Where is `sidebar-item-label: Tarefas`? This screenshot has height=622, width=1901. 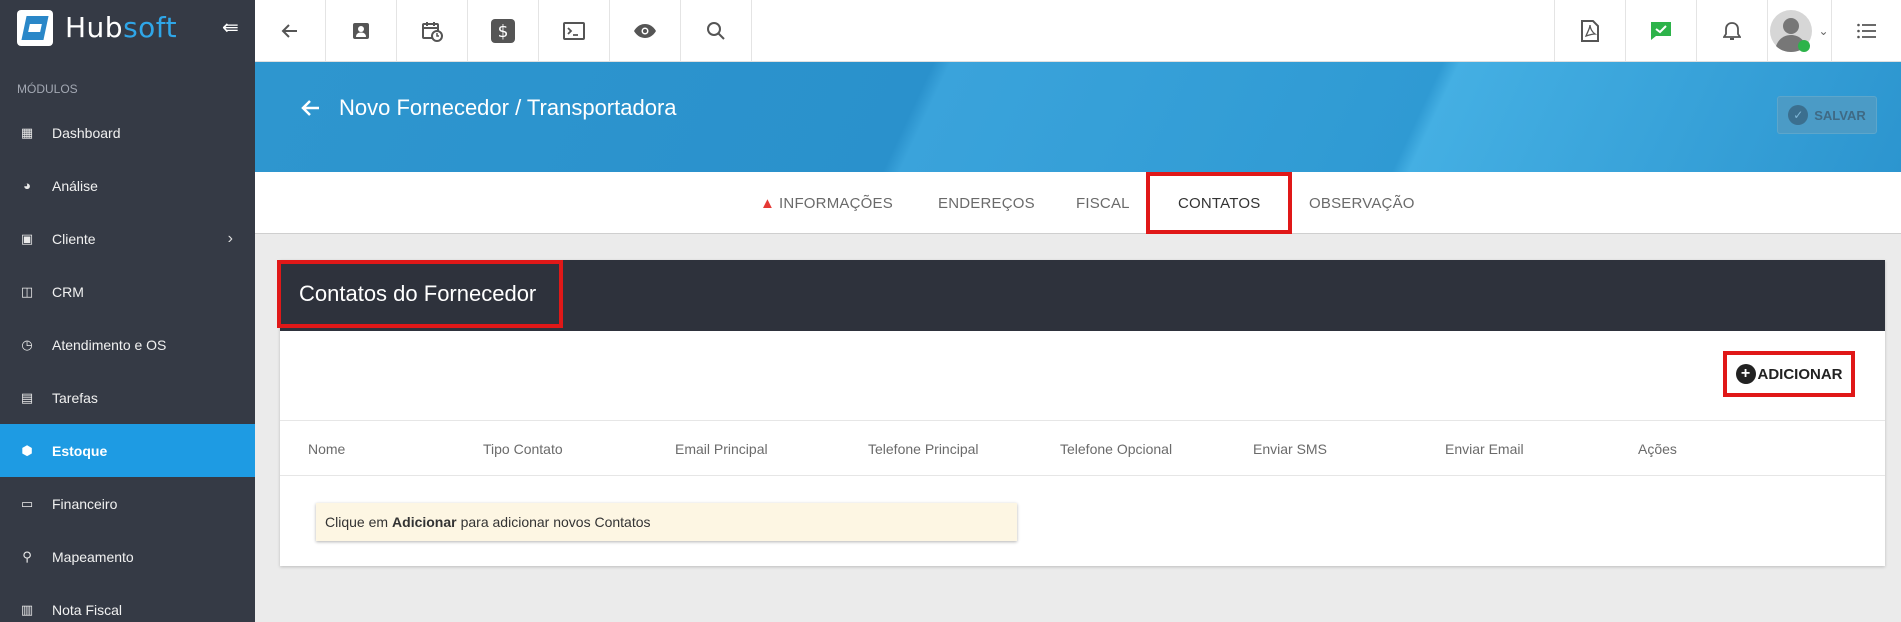
sidebar-item-label: Tarefas is located at coordinates (75, 397).